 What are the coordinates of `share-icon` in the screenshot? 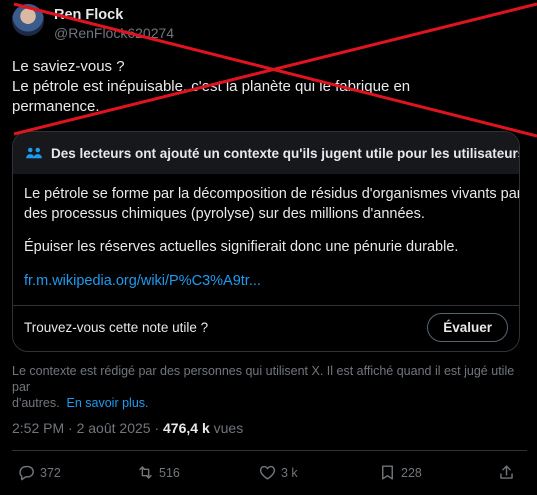 It's located at (506, 472).